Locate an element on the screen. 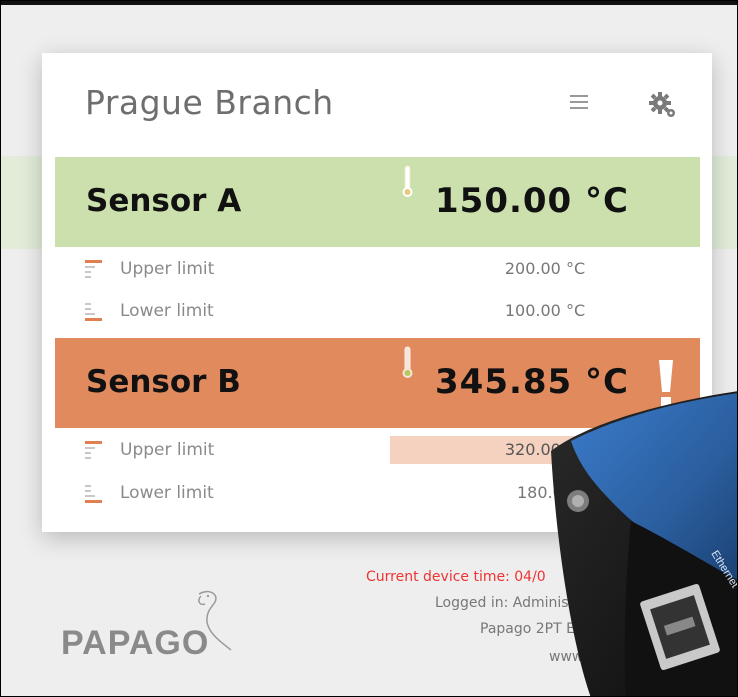 Image resolution: width=738 pixels, height=697 pixels. sensor-value: 150.00 °C is located at coordinates (532, 201).